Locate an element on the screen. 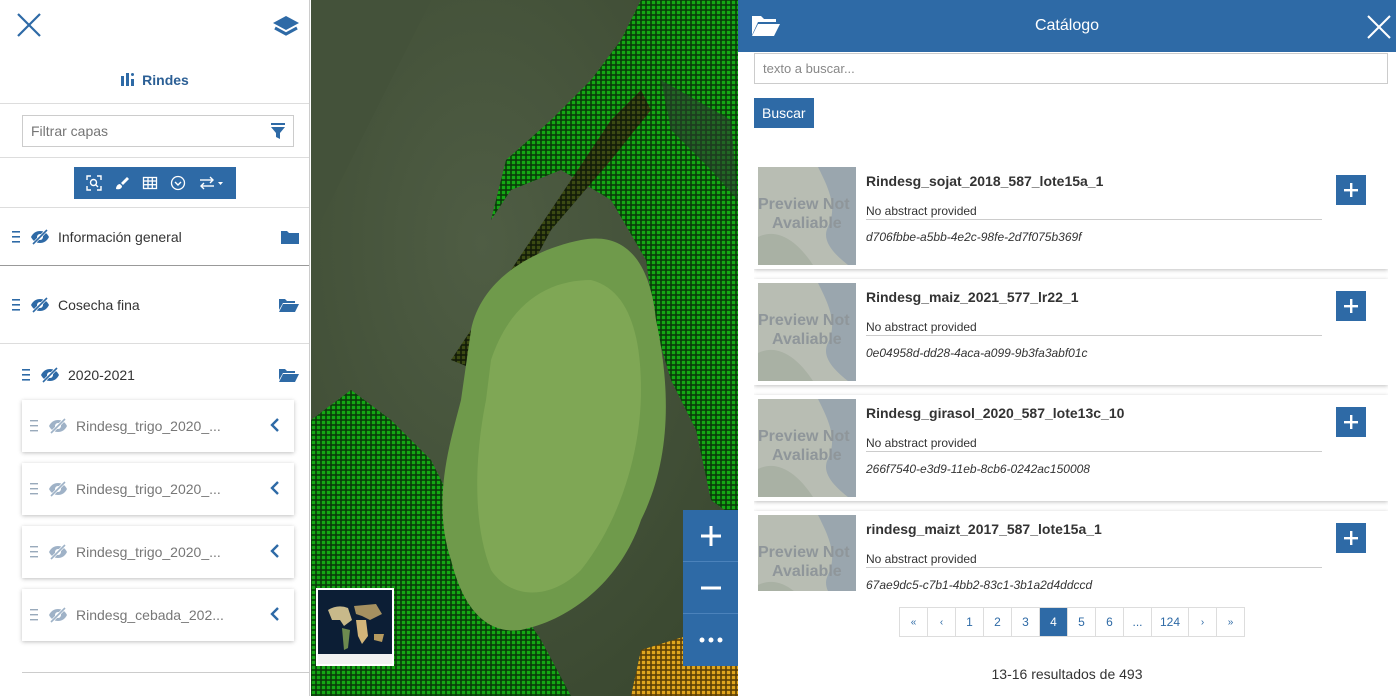 The width and height of the screenshot is (1396, 696). page-button: 124 is located at coordinates (1171, 622).